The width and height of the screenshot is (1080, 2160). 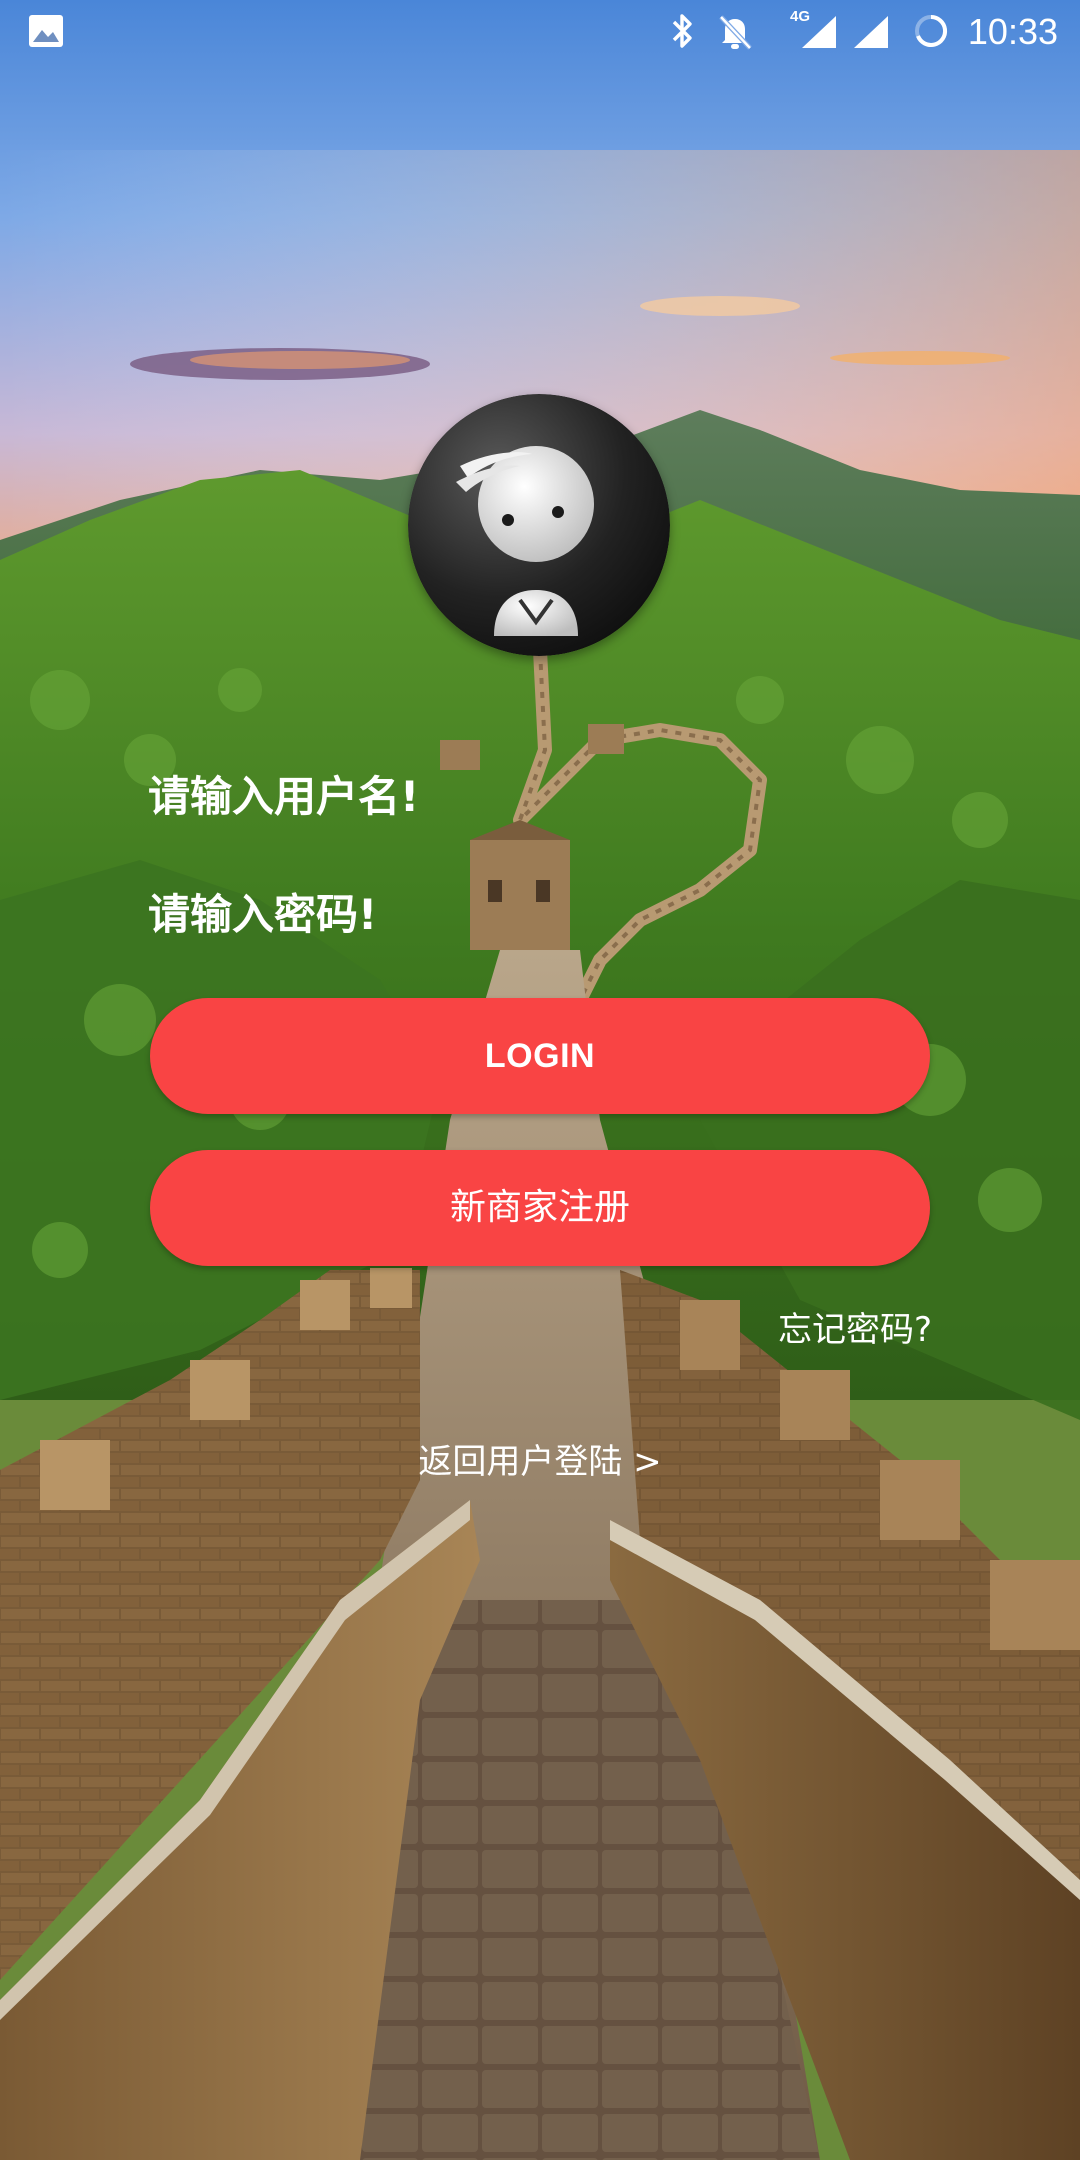 What do you see at coordinates (540, 1208) in the screenshot?
I see `register-button: 新商家注册` at bounding box center [540, 1208].